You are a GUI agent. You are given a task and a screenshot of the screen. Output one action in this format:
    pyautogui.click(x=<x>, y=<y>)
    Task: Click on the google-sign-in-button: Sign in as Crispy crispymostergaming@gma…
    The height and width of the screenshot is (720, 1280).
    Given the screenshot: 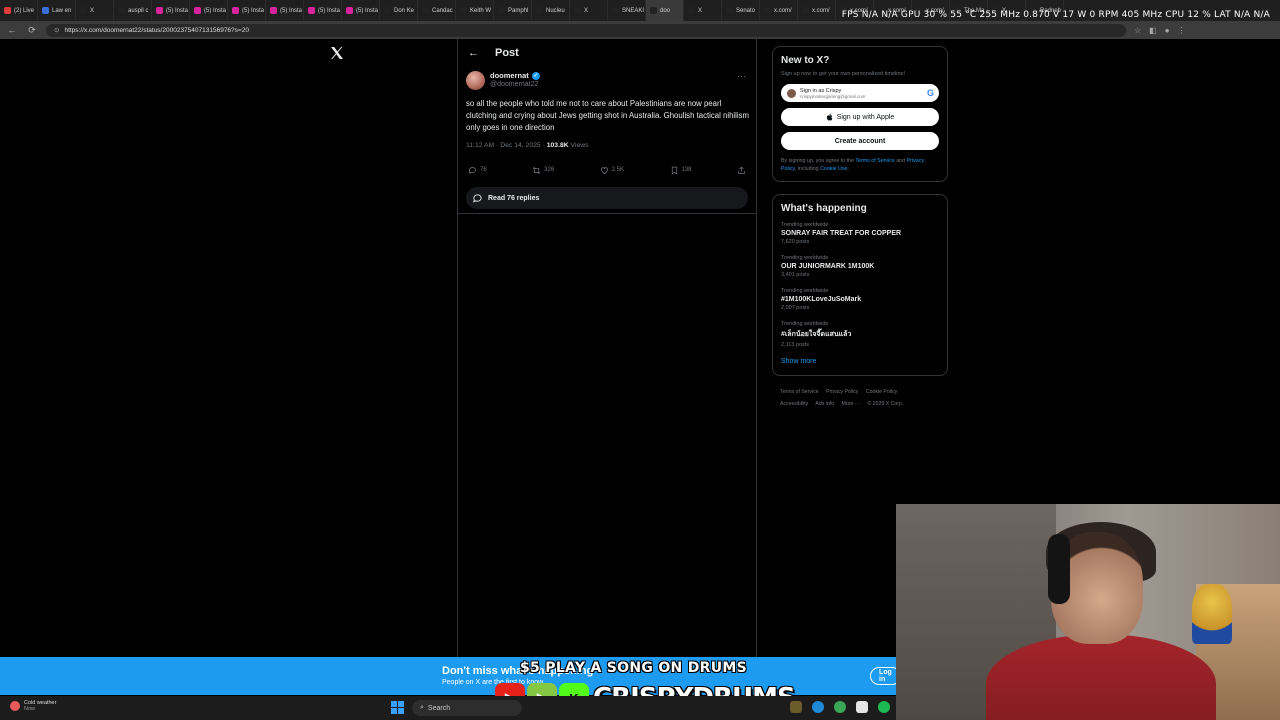 What is the action you would take?
    pyautogui.click(x=860, y=93)
    